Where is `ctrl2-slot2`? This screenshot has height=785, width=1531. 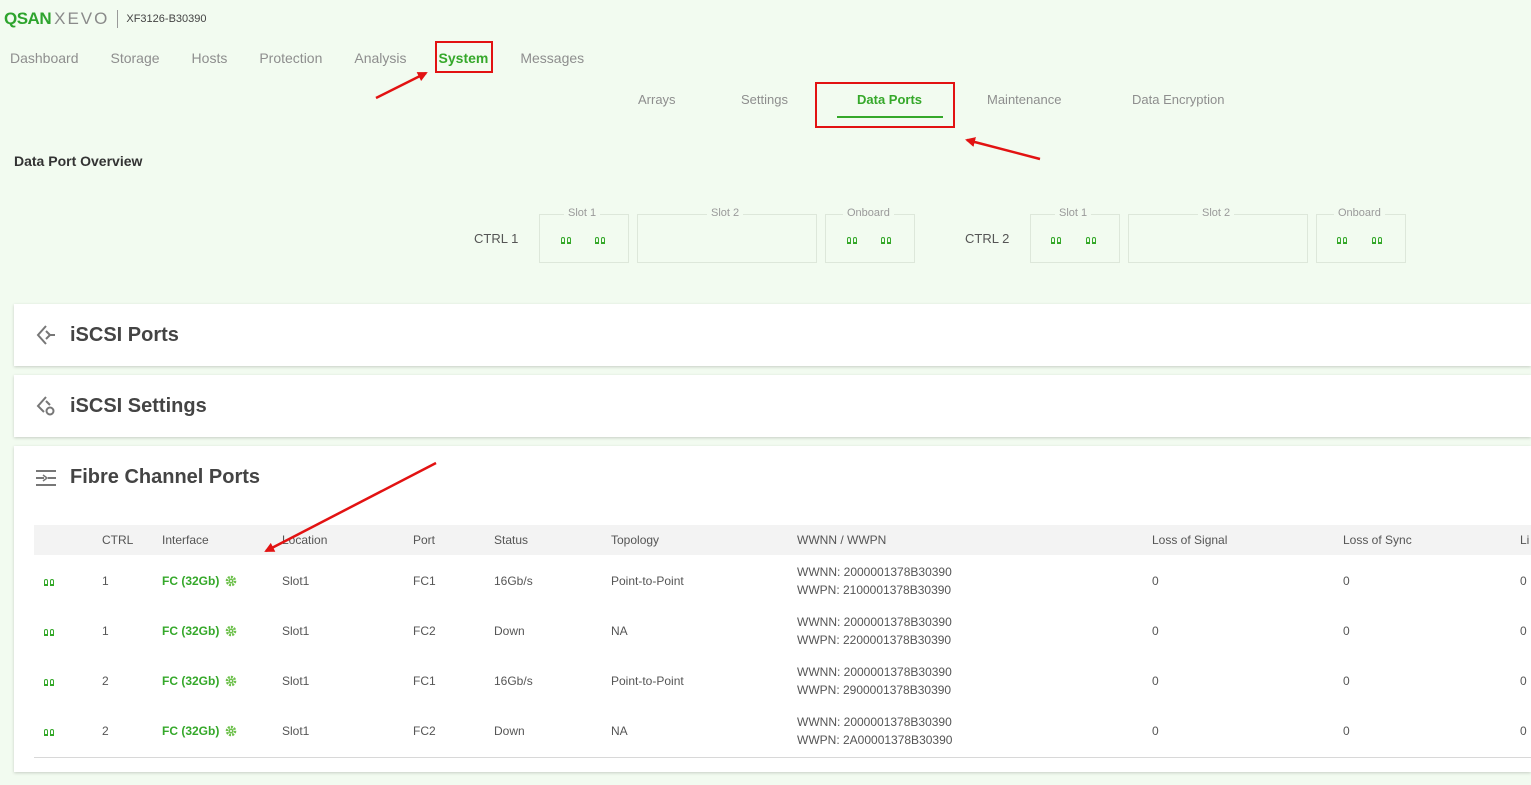 ctrl2-slot2 is located at coordinates (1218, 238).